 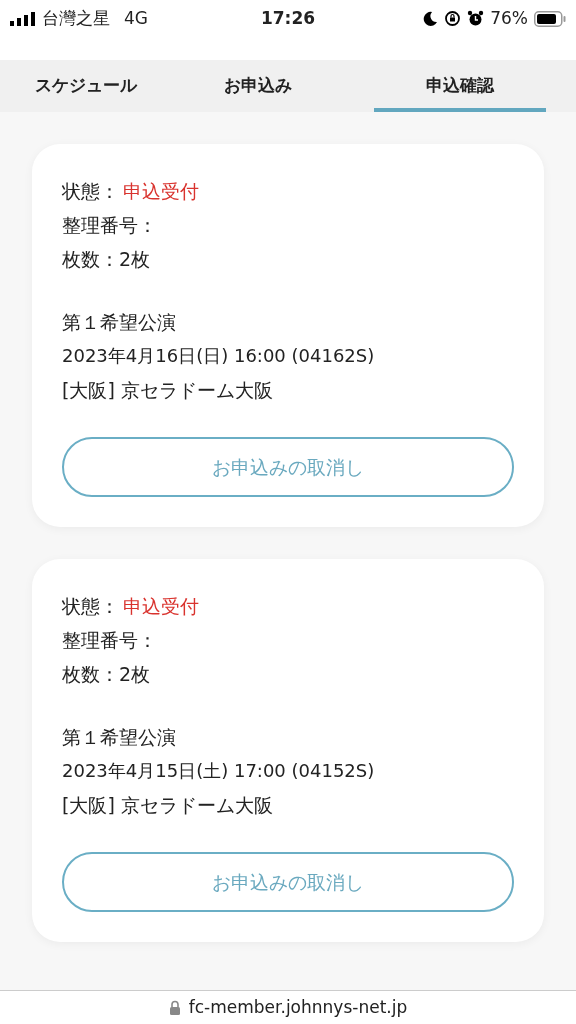 I want to click on url-text: fc-member.johnnys-net.jp, so click(x=298, y=1007).